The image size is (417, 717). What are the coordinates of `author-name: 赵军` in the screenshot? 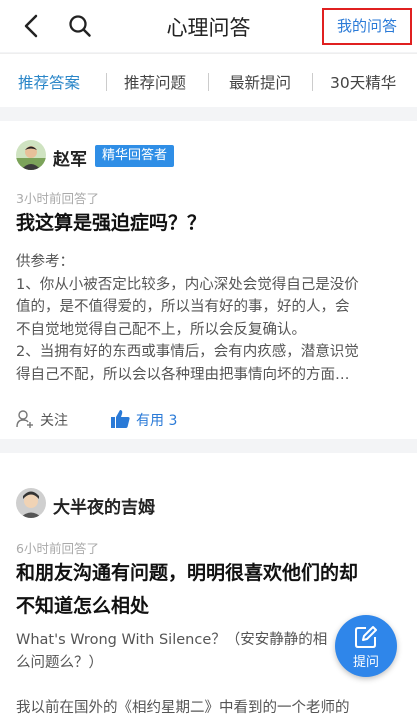 It's located at (70, 157).